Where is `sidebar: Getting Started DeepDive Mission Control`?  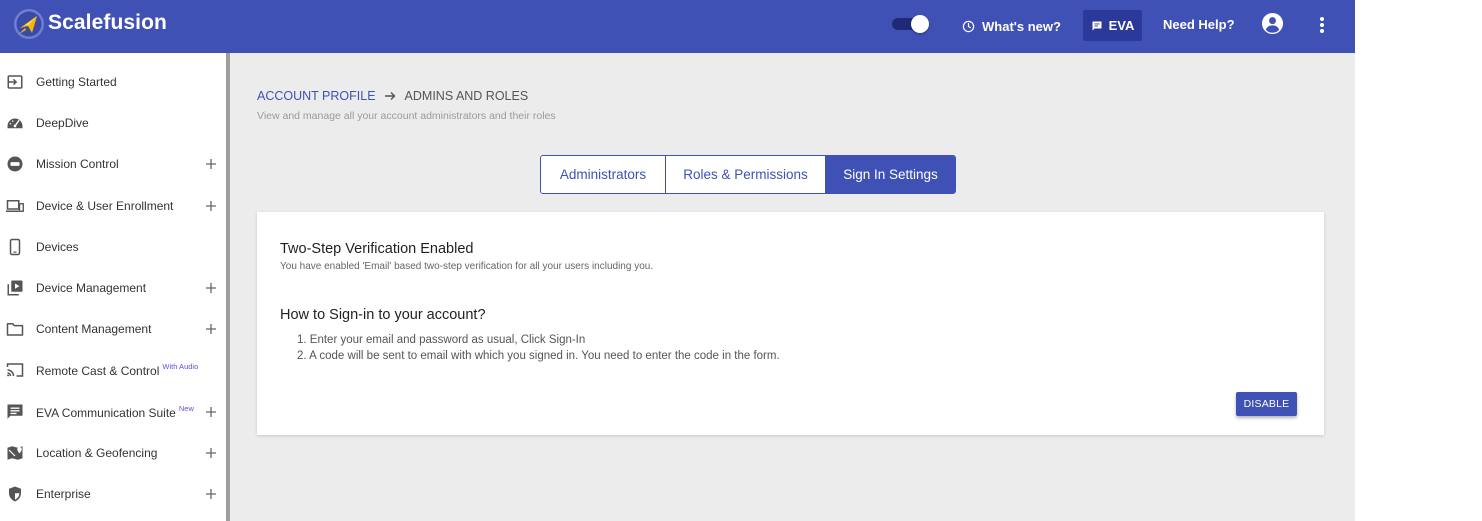 sidebar: Getting Started DeepDive Mission Control is located at coordinates (113, 287).